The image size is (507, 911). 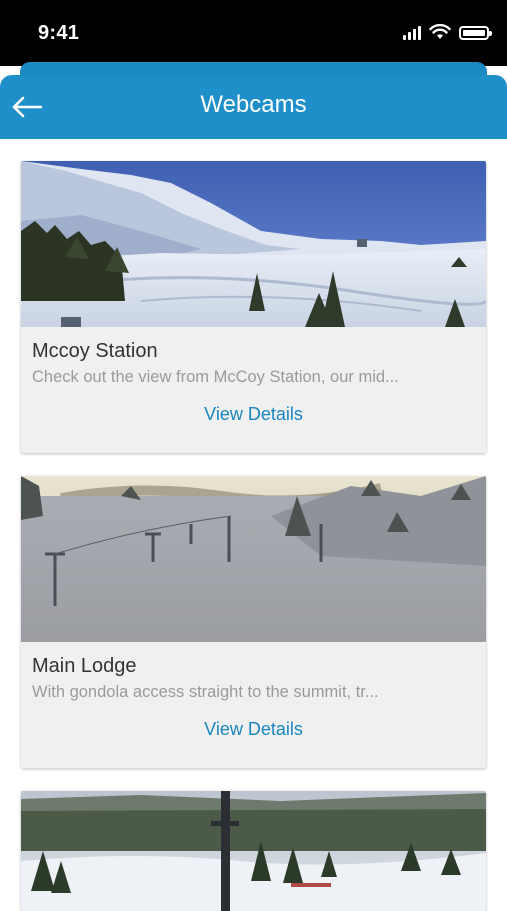 I want to click on status-time: 9:41, so click(x=59, y=33).